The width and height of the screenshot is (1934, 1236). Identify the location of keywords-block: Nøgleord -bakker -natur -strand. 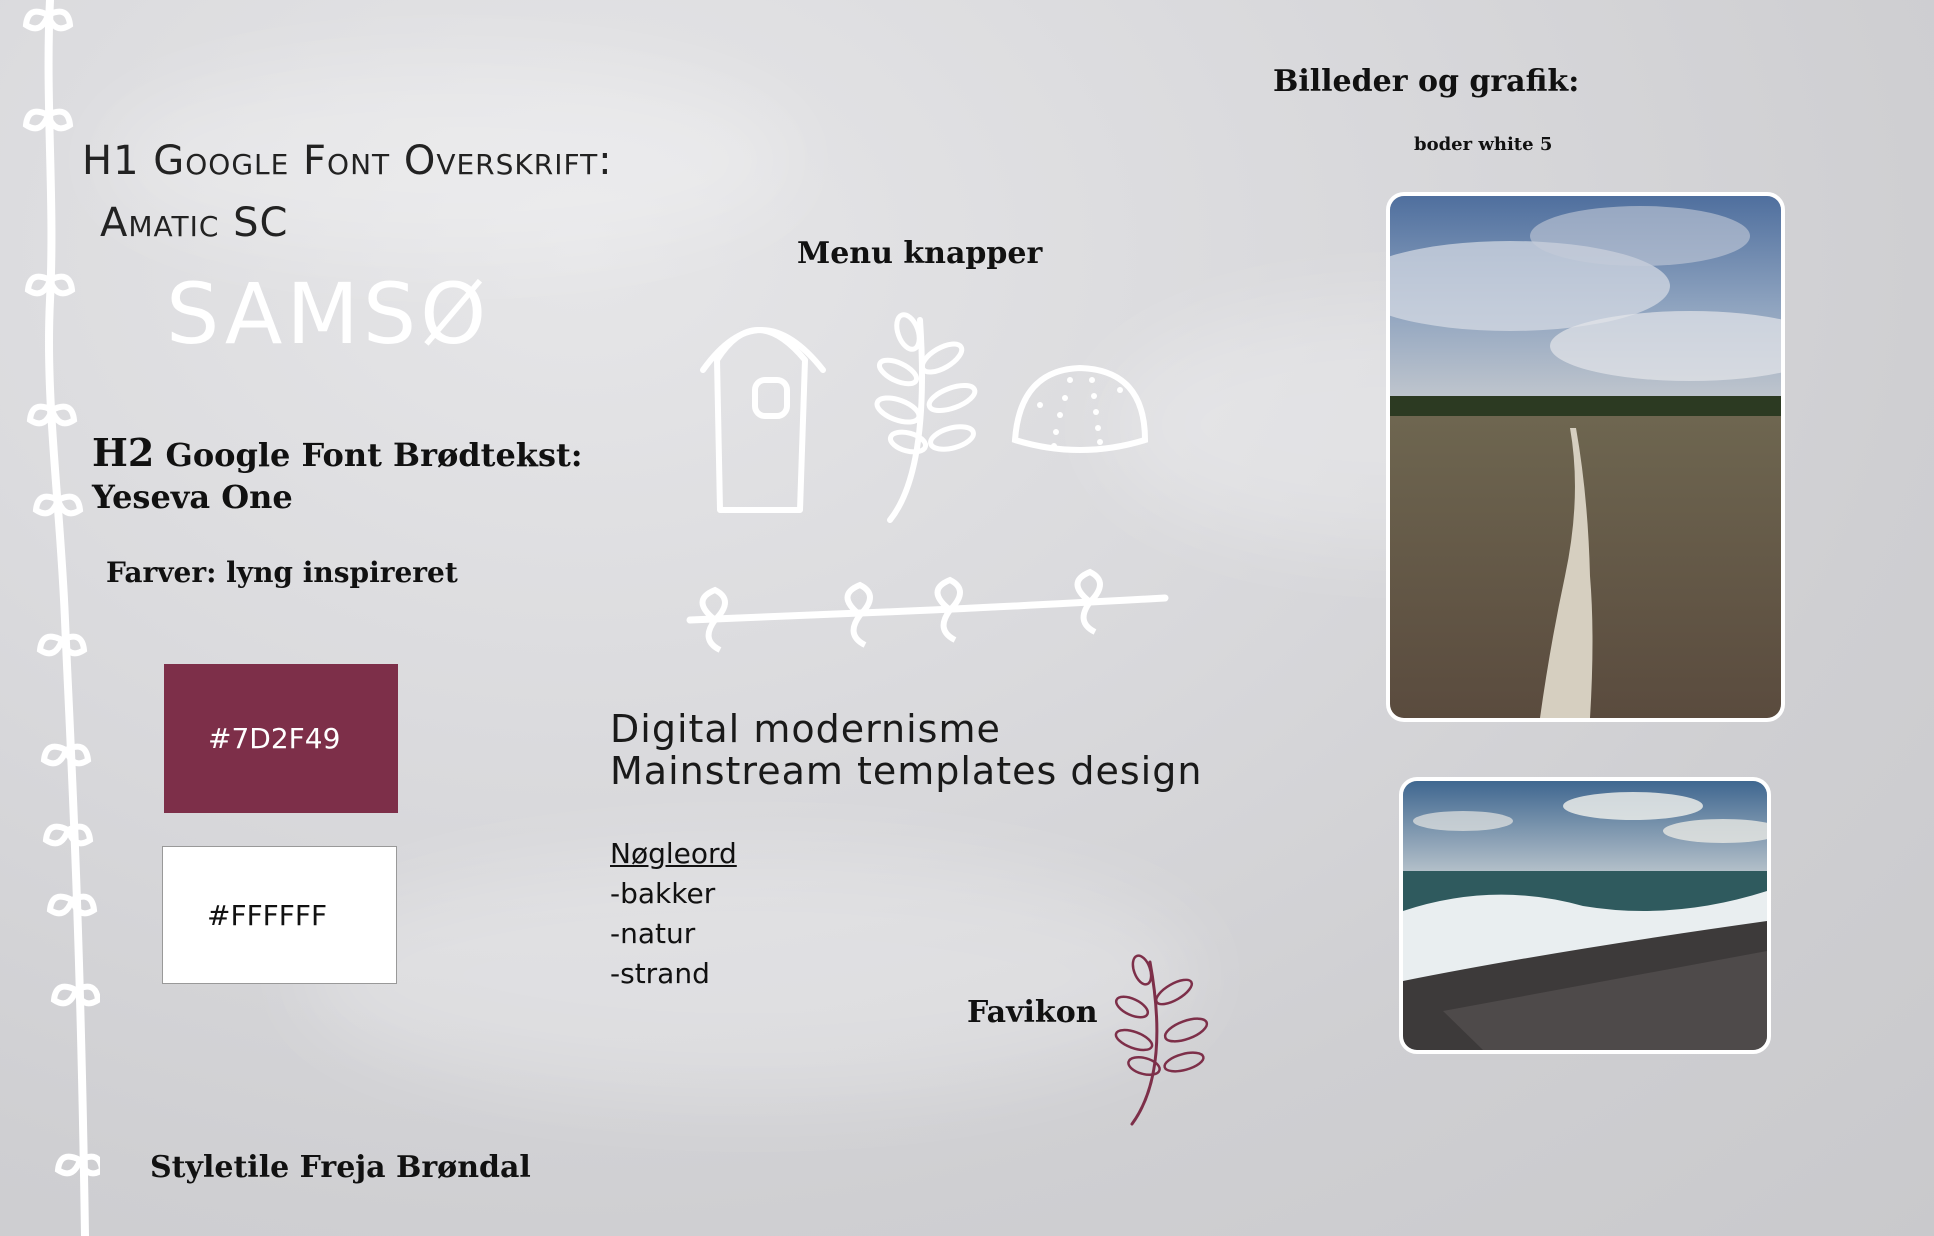
(673, 914).